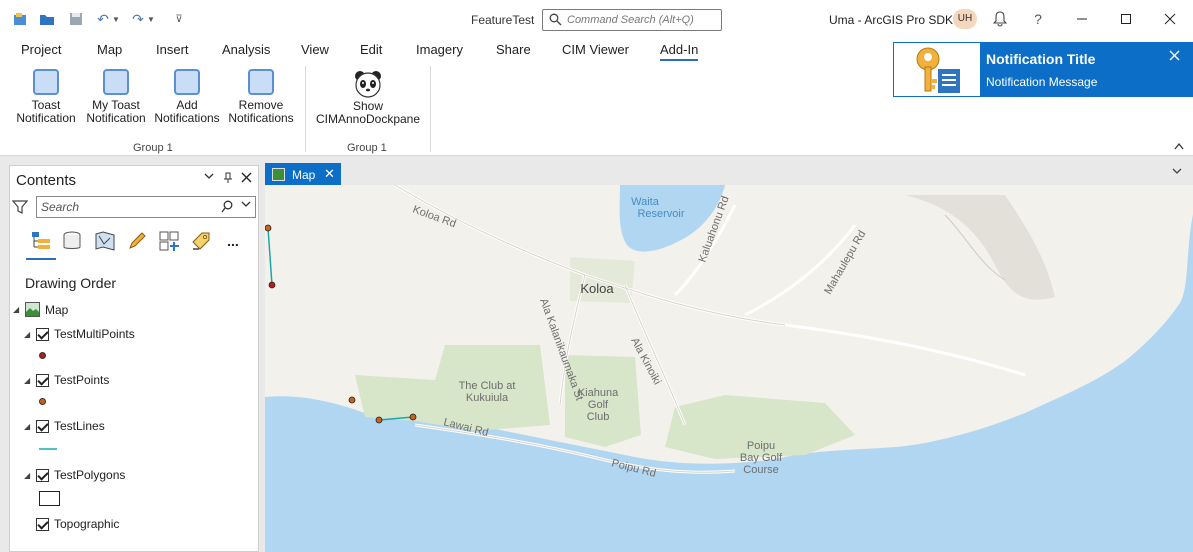 This screenshot has width=1193, height=552. What do you see at coordinates (1174, 56) in the screenshot?
I see `close-icon` at bounding box center [1174, 56].